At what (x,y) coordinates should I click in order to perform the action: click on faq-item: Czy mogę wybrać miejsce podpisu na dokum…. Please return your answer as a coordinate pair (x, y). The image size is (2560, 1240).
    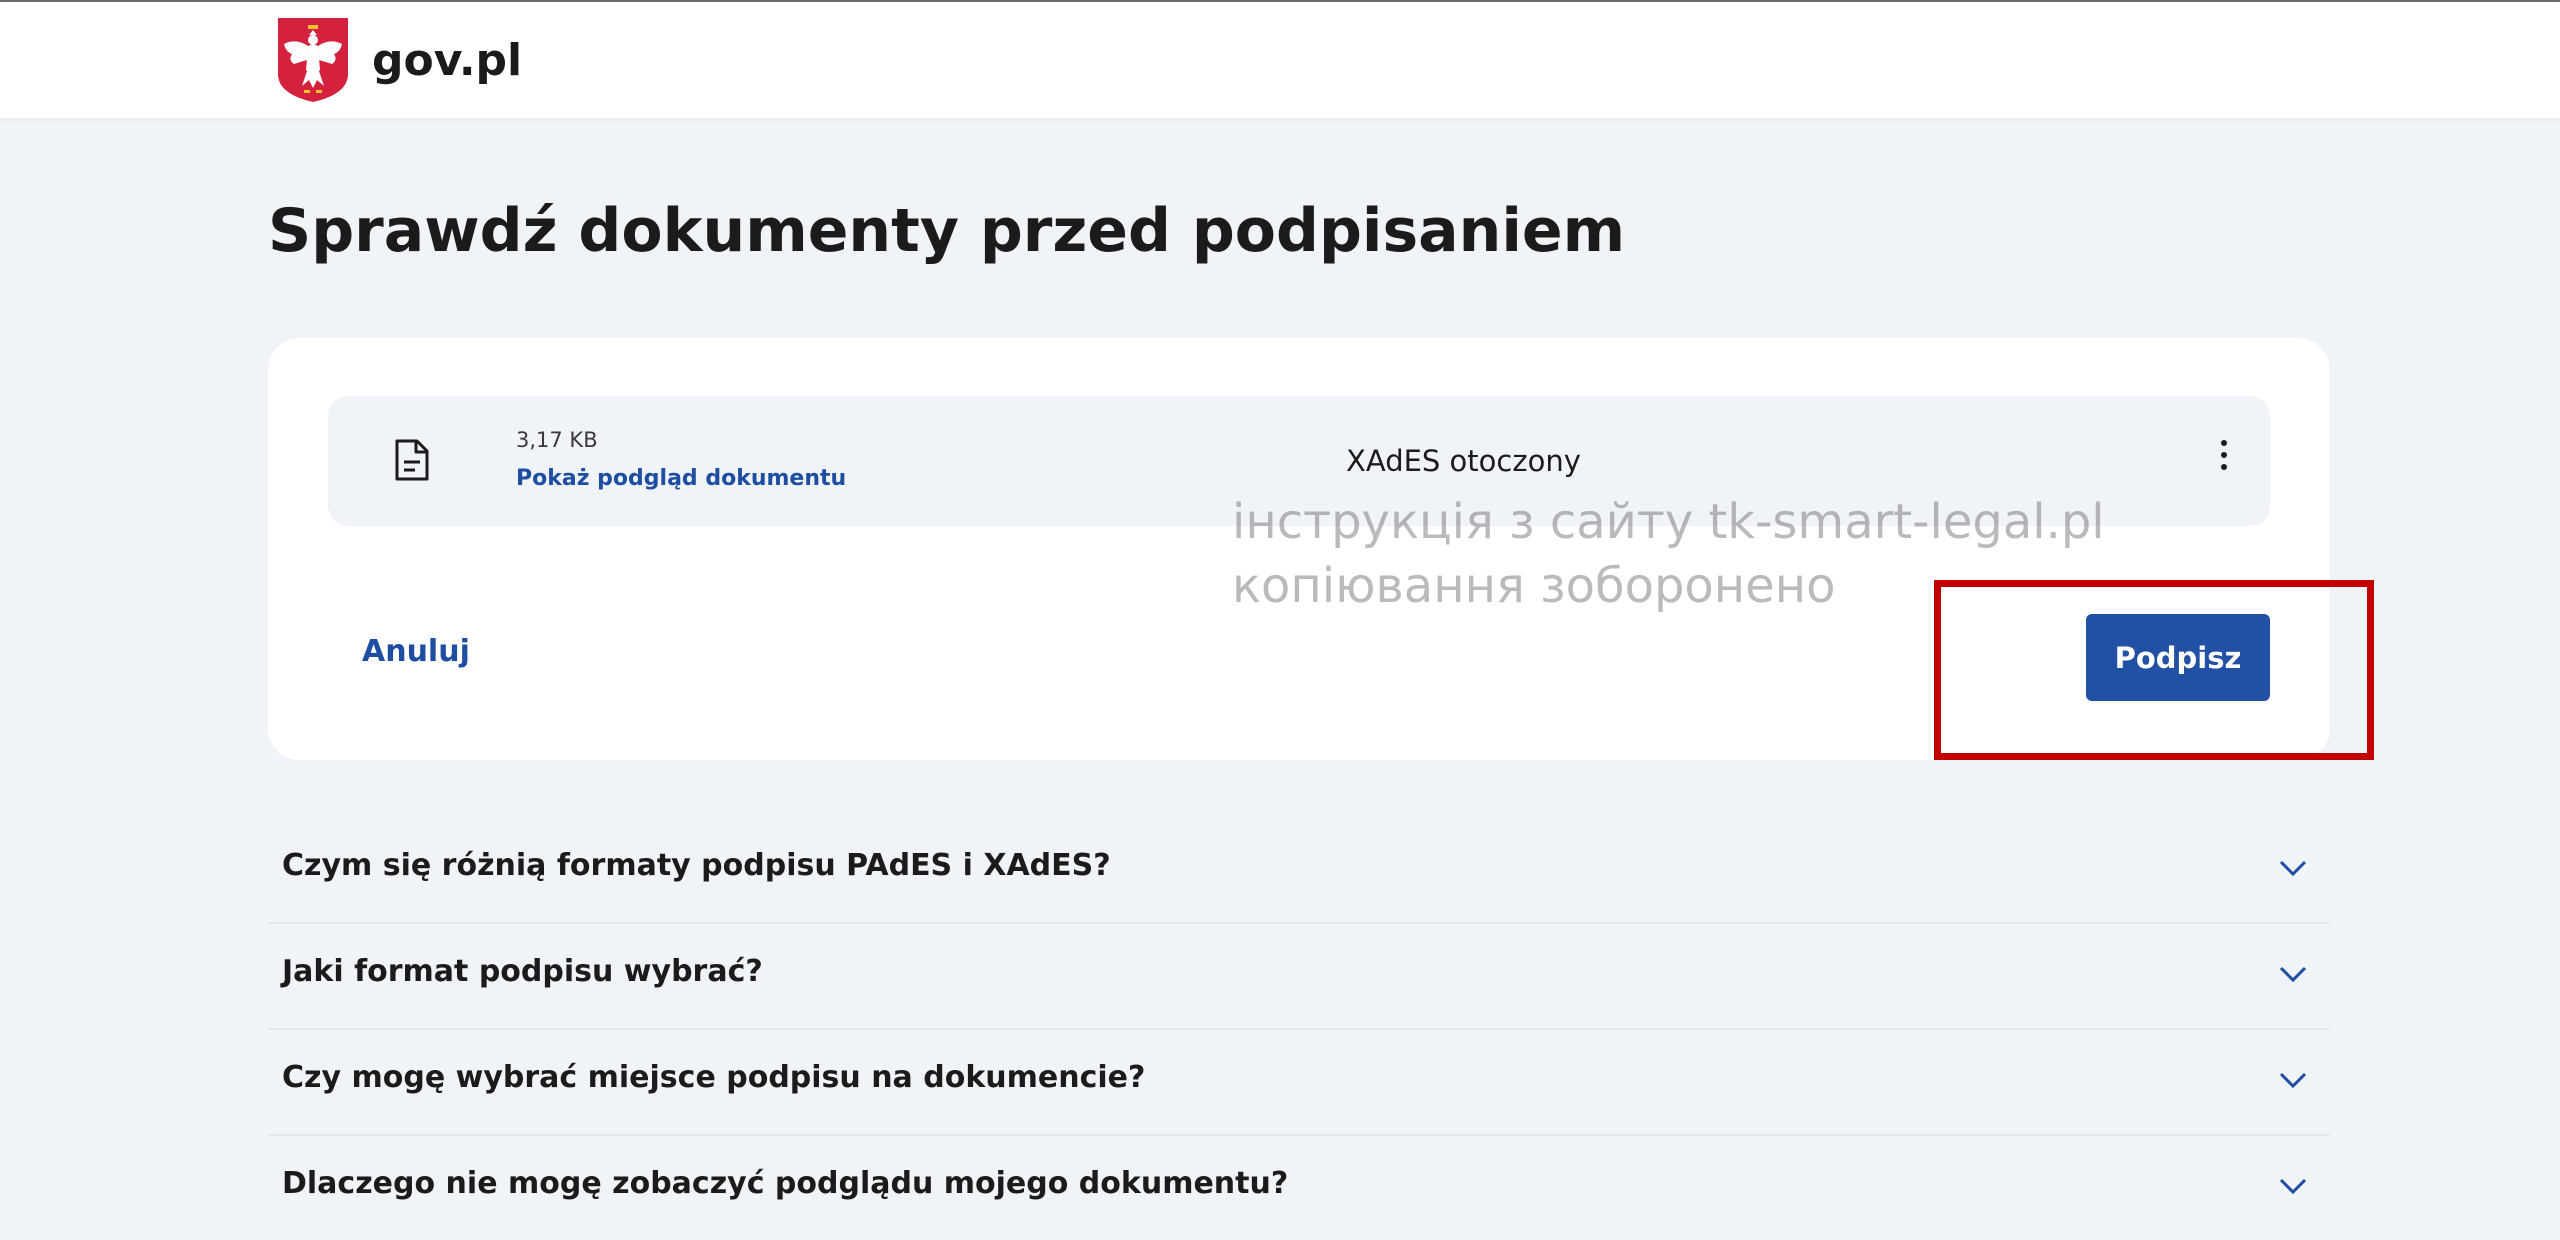
    Looking at the image, I should click on (1299, 1083).